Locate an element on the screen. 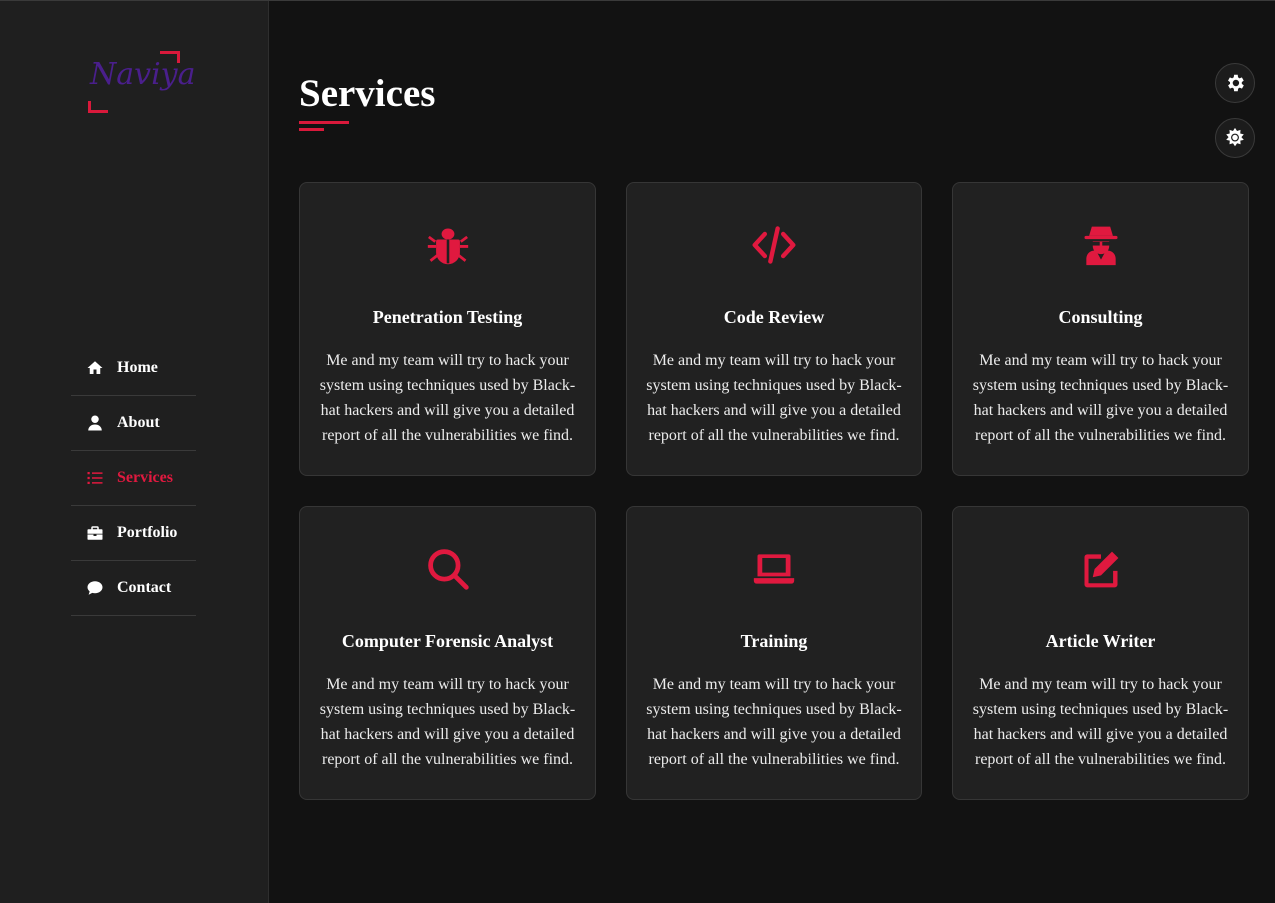 The image size is (1275, 903). gear-icon is located at coordinates (1235, 83).